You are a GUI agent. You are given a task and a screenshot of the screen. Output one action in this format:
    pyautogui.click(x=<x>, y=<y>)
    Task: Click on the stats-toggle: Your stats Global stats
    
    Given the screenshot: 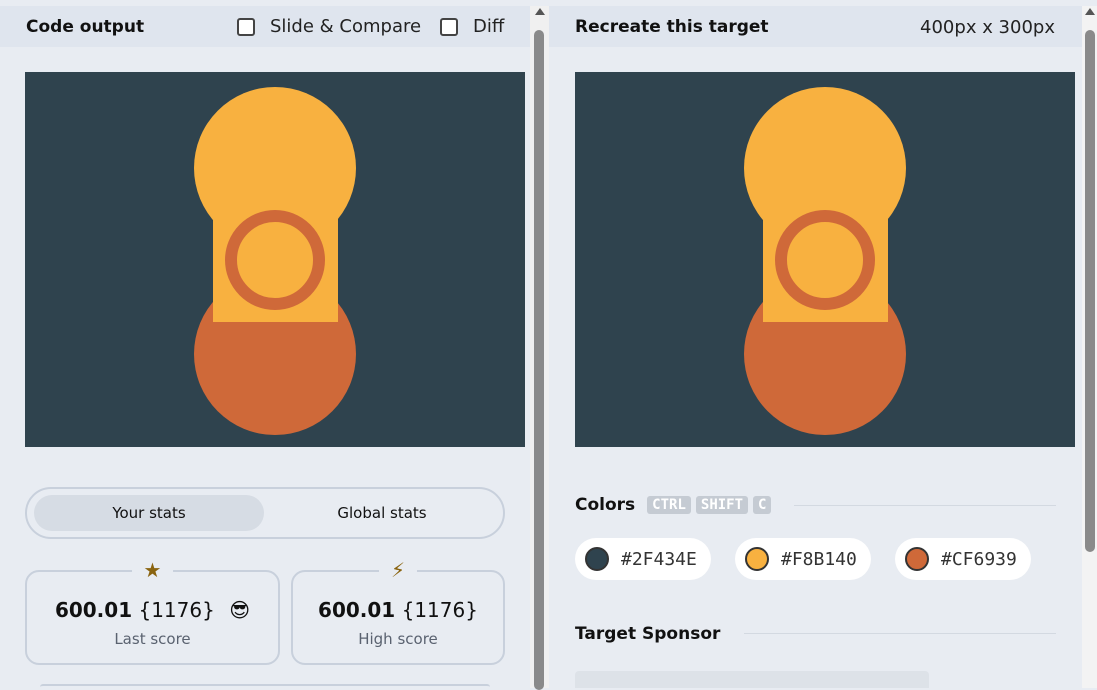 What is the action you would take?
    pyautogui.click(x=265, y=513)
    